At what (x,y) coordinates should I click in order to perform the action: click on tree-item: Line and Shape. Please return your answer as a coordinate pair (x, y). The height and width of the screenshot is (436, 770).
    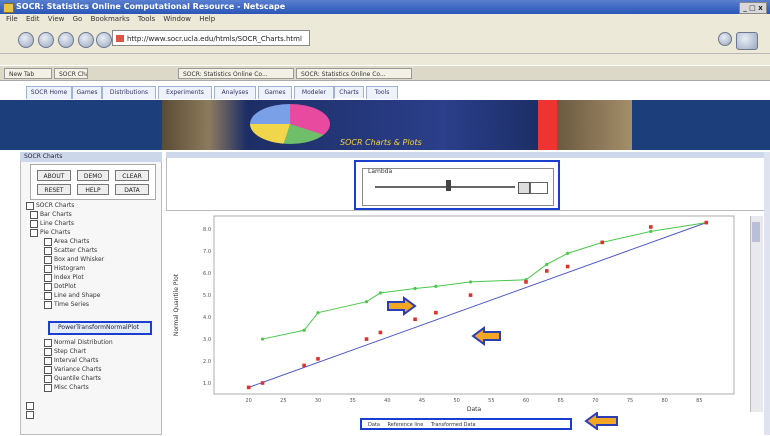
    Looking at the image, I should click on (72, 295).